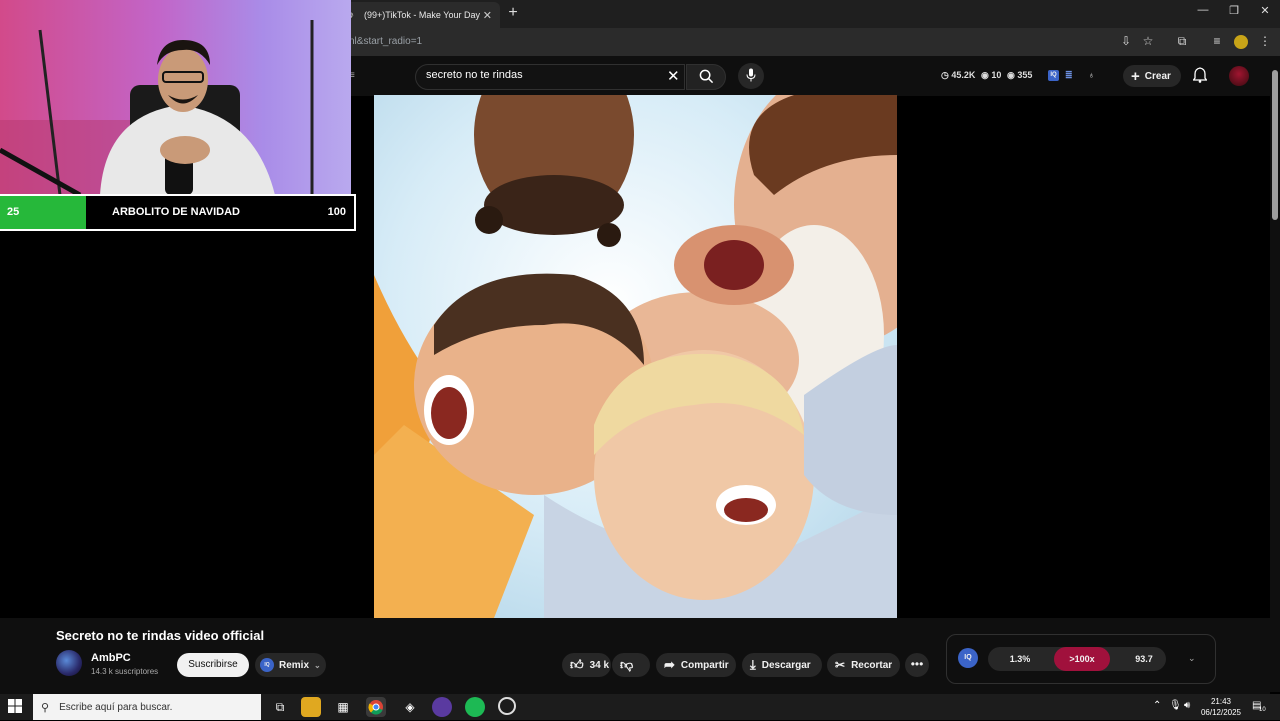  I want to click on share-button: ➦ Compartir, so click(696, 665).